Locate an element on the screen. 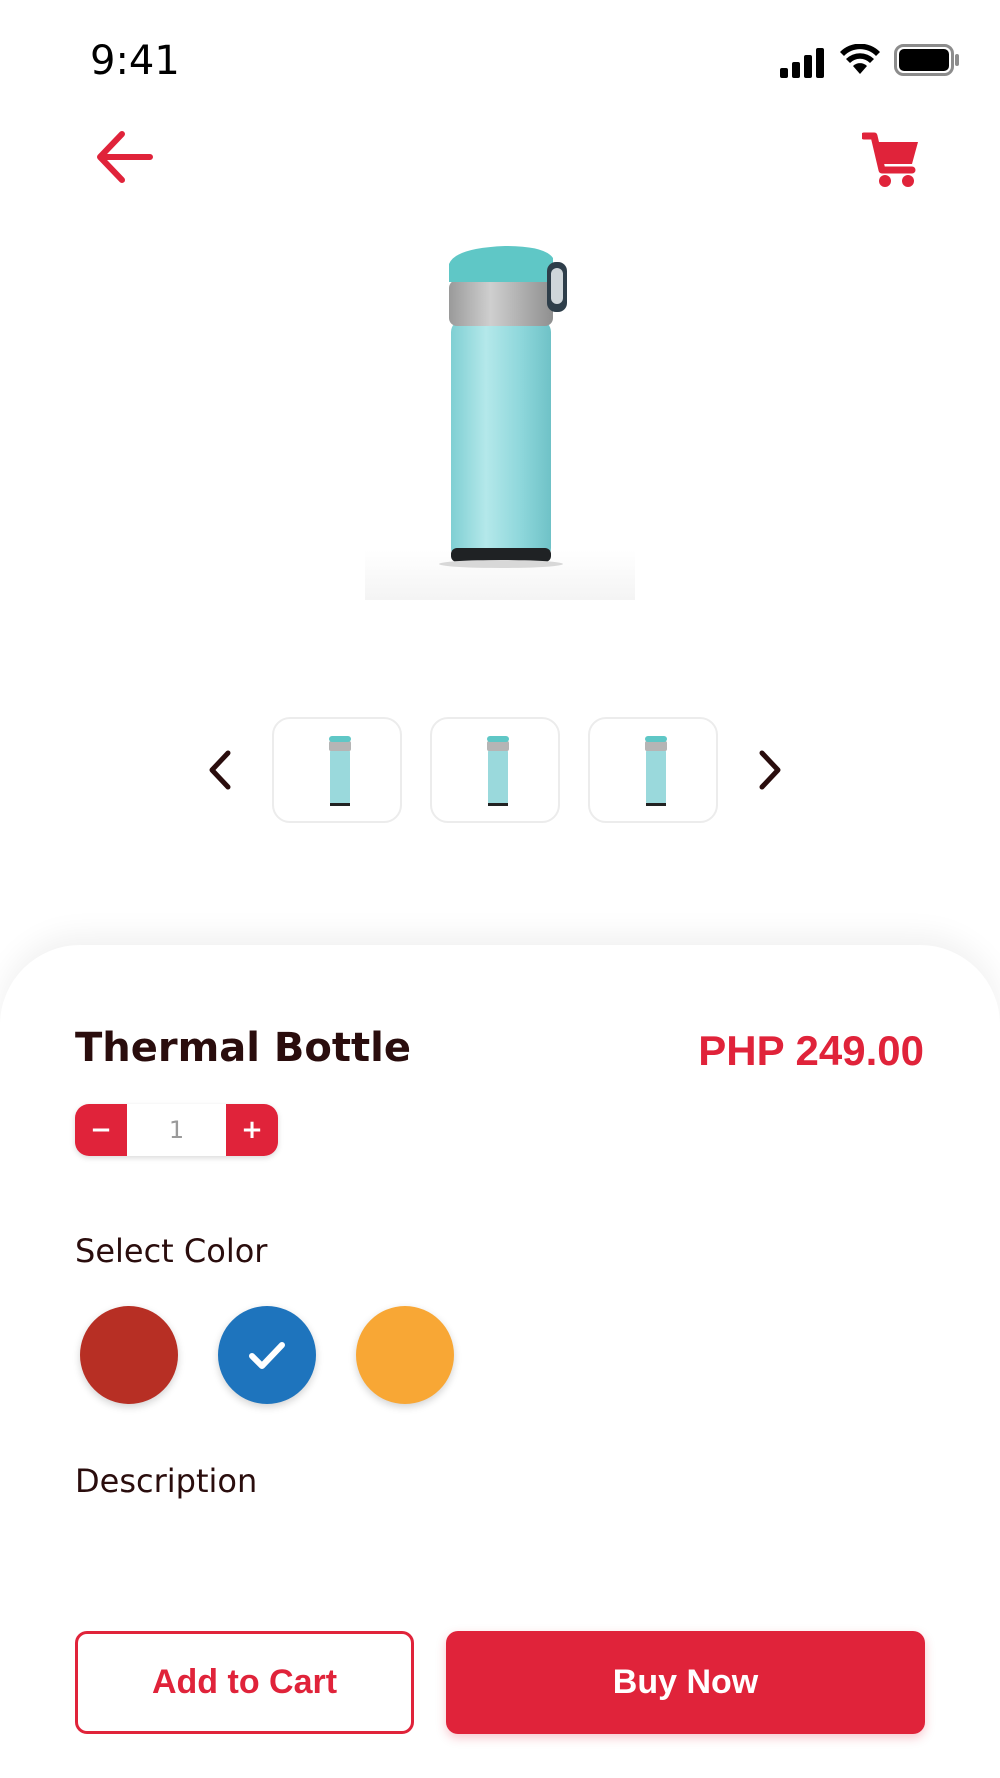  gallery-next-button is located at coordinates (770, 770).